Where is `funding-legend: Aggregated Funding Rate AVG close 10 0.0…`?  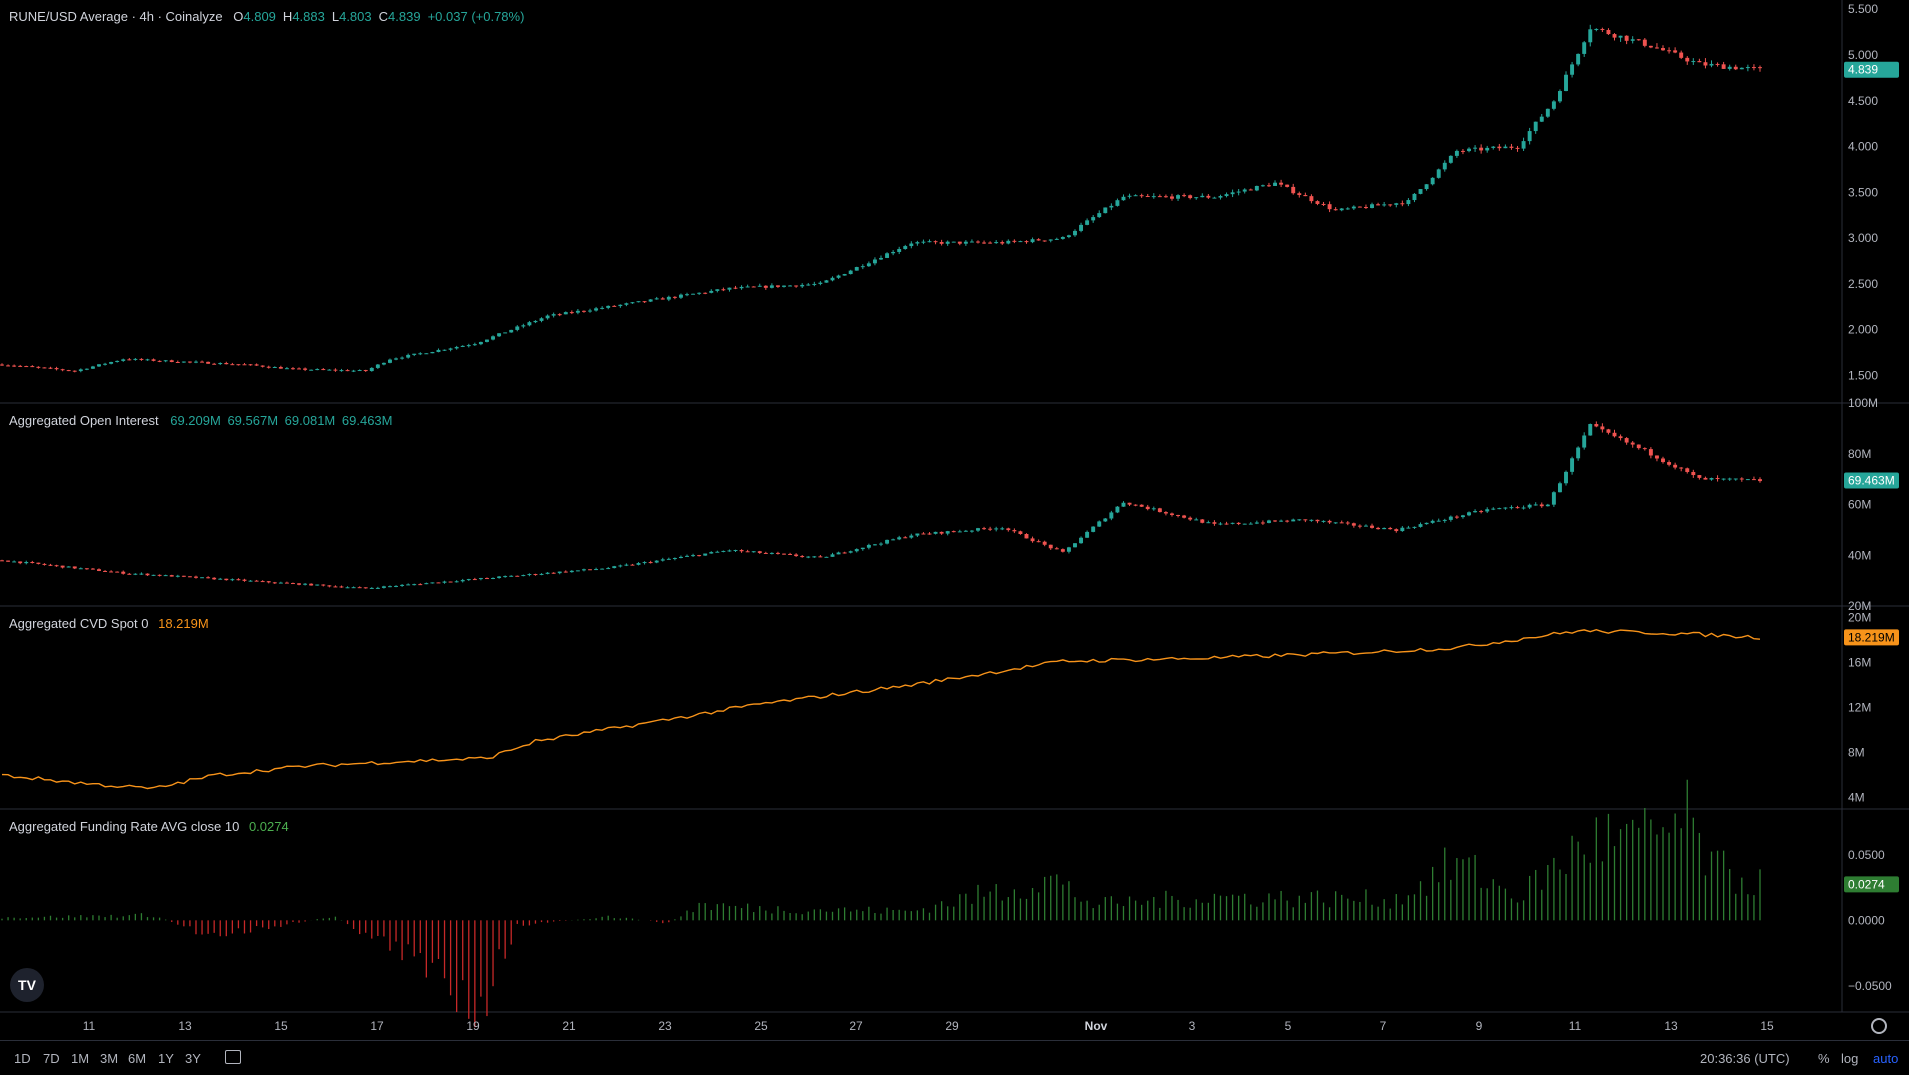
funding-legend: Aggregated Funding Rate AVG close 10 0.0… is located at coordinates (150, 826).